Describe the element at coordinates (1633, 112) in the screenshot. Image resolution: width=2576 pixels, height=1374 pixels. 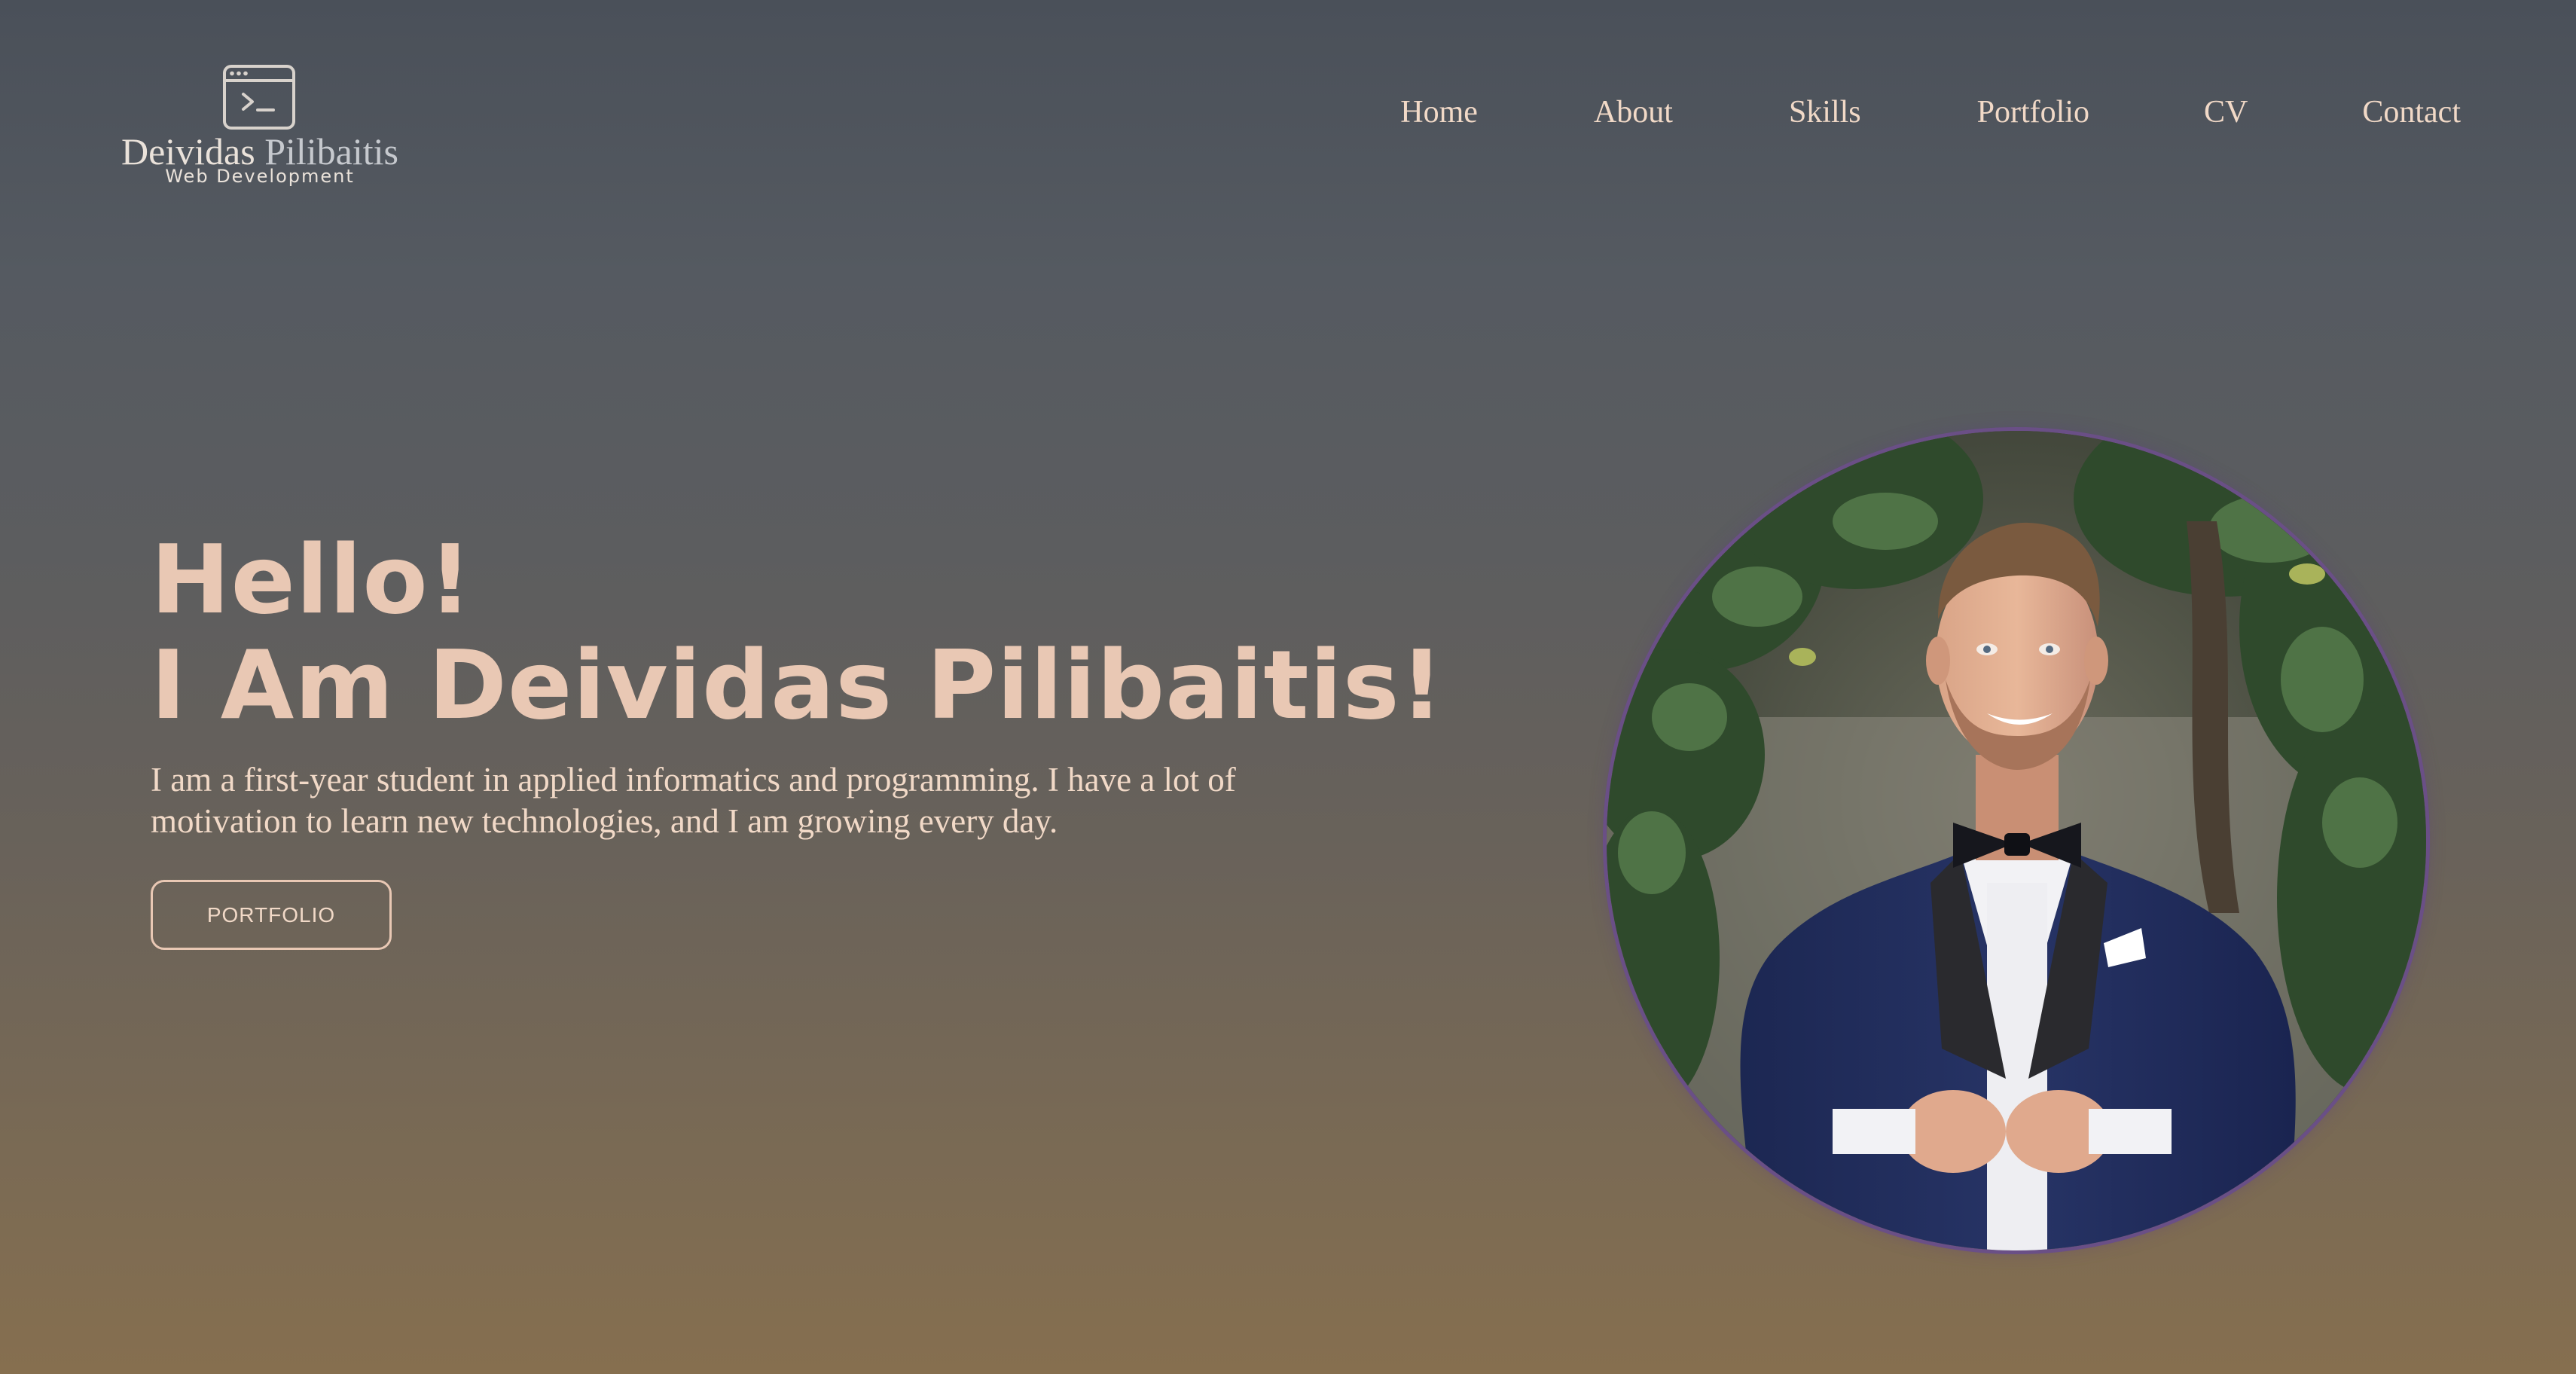
I see `nav-about: About` at that location.